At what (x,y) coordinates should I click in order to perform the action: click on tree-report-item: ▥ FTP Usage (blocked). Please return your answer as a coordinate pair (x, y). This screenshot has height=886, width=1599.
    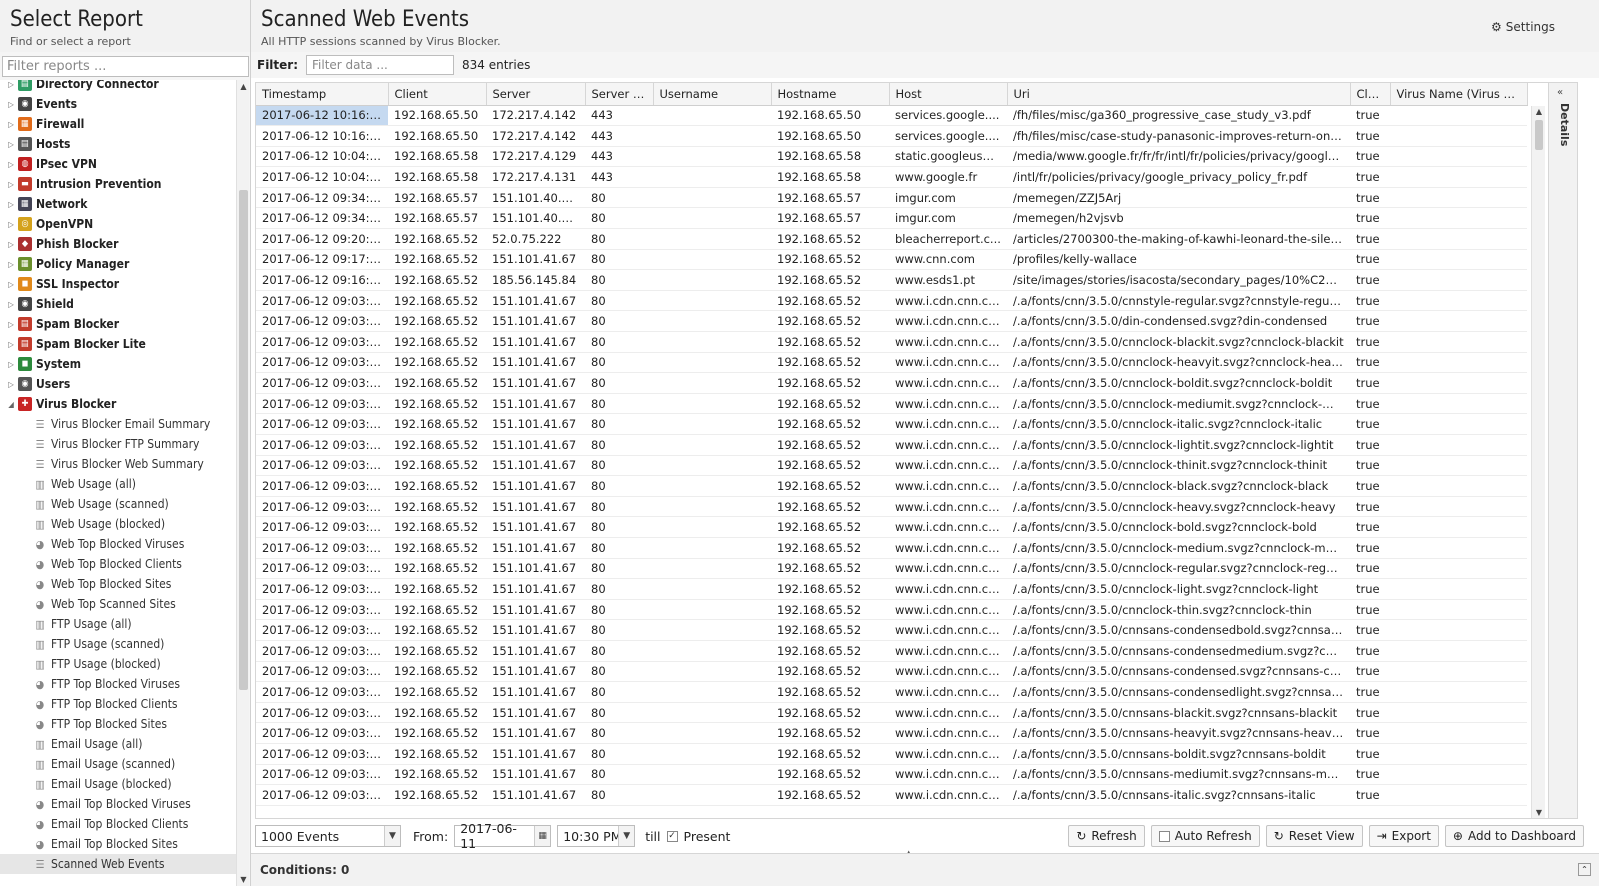
    Looking at the image, I should click on (118, 664).